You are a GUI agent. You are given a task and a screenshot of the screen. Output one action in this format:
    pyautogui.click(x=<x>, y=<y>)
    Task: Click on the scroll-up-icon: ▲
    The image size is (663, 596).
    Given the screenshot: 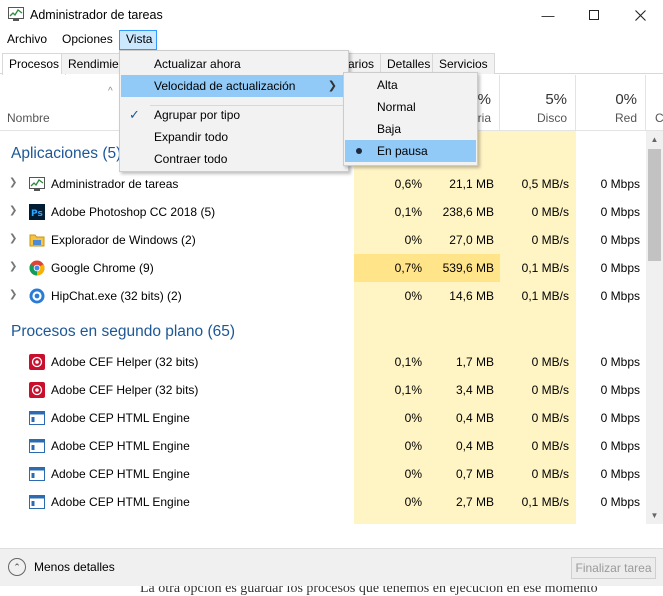 What is the action you would take?
    pyautogui.click(x=654, y=139)
    